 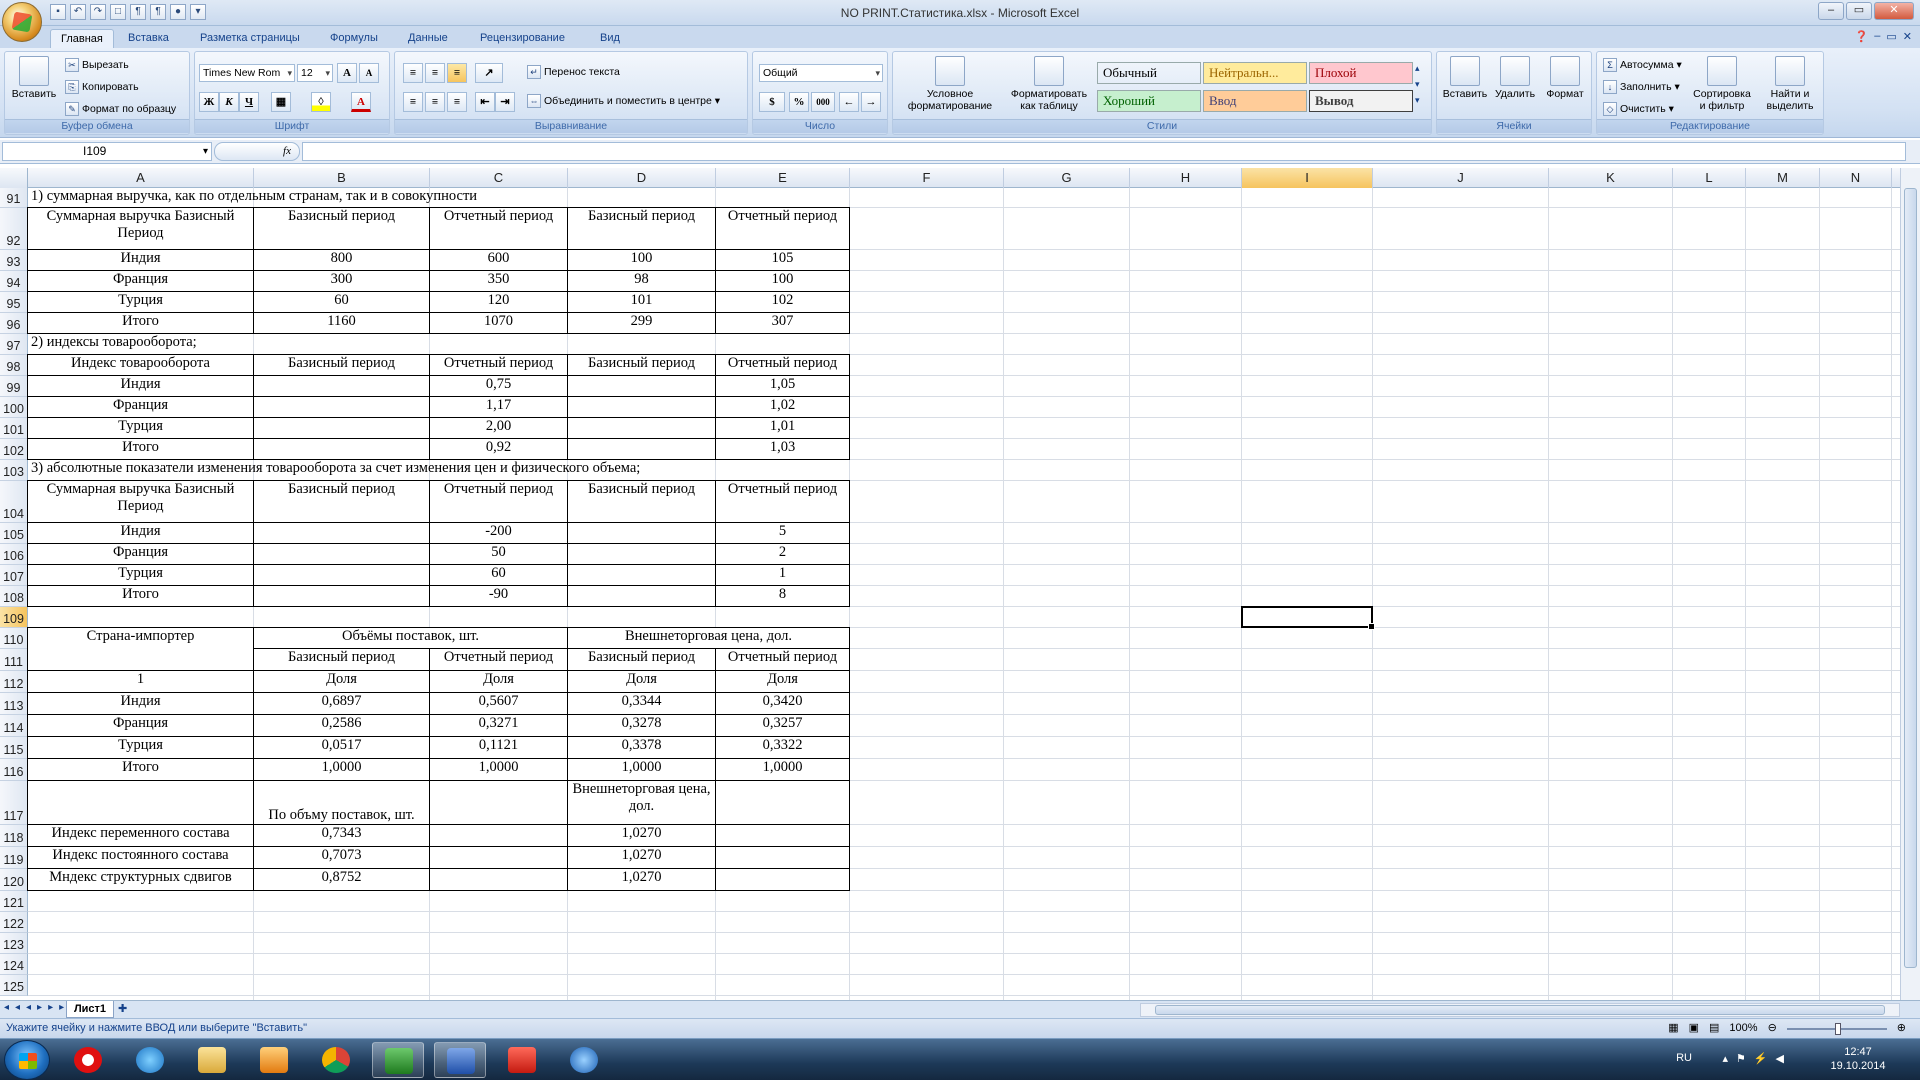 I want to click on table-cell: 0,3271, so click(x=498, y=725).